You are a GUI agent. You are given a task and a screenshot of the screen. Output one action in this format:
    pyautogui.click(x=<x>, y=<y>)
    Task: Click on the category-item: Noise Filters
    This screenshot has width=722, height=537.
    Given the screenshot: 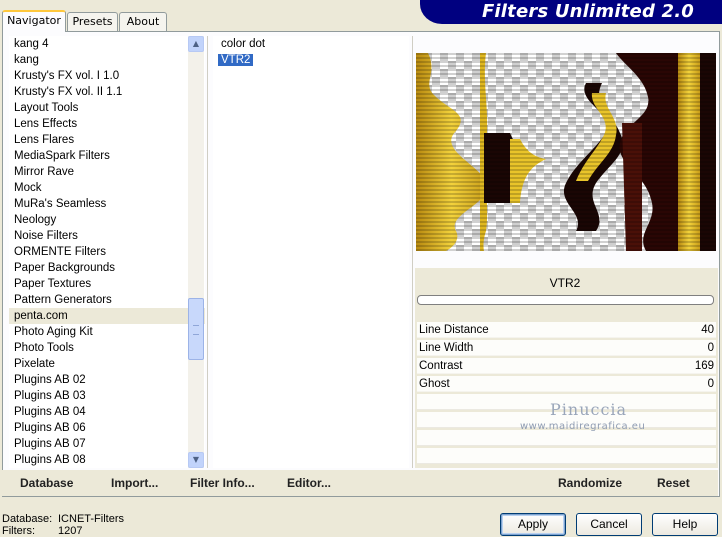 What is the action you would take?
    pyautogui.click(x=107, y=236)
    